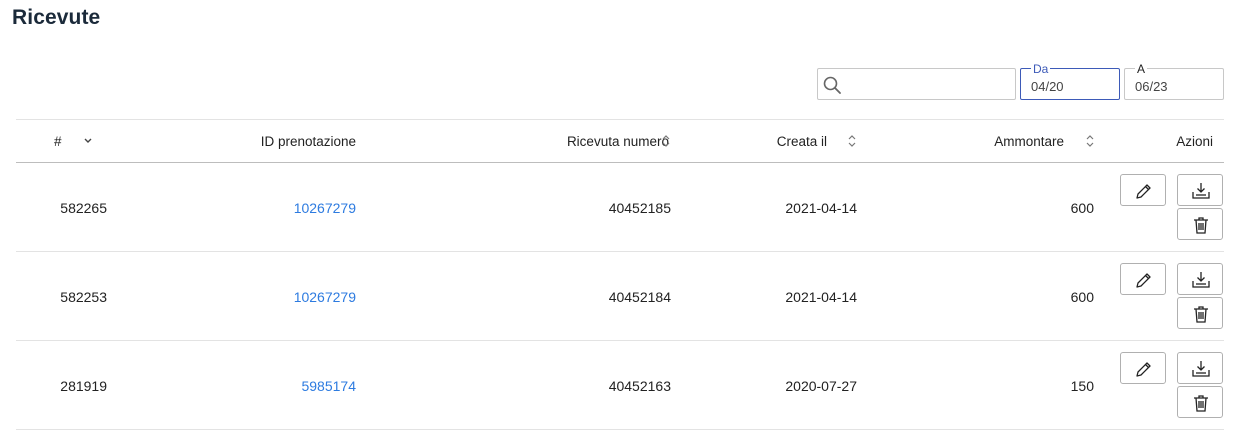  Describe the element at coordinates (1141, 69) in the screenshot. I see `date-to-label: A` at that location.